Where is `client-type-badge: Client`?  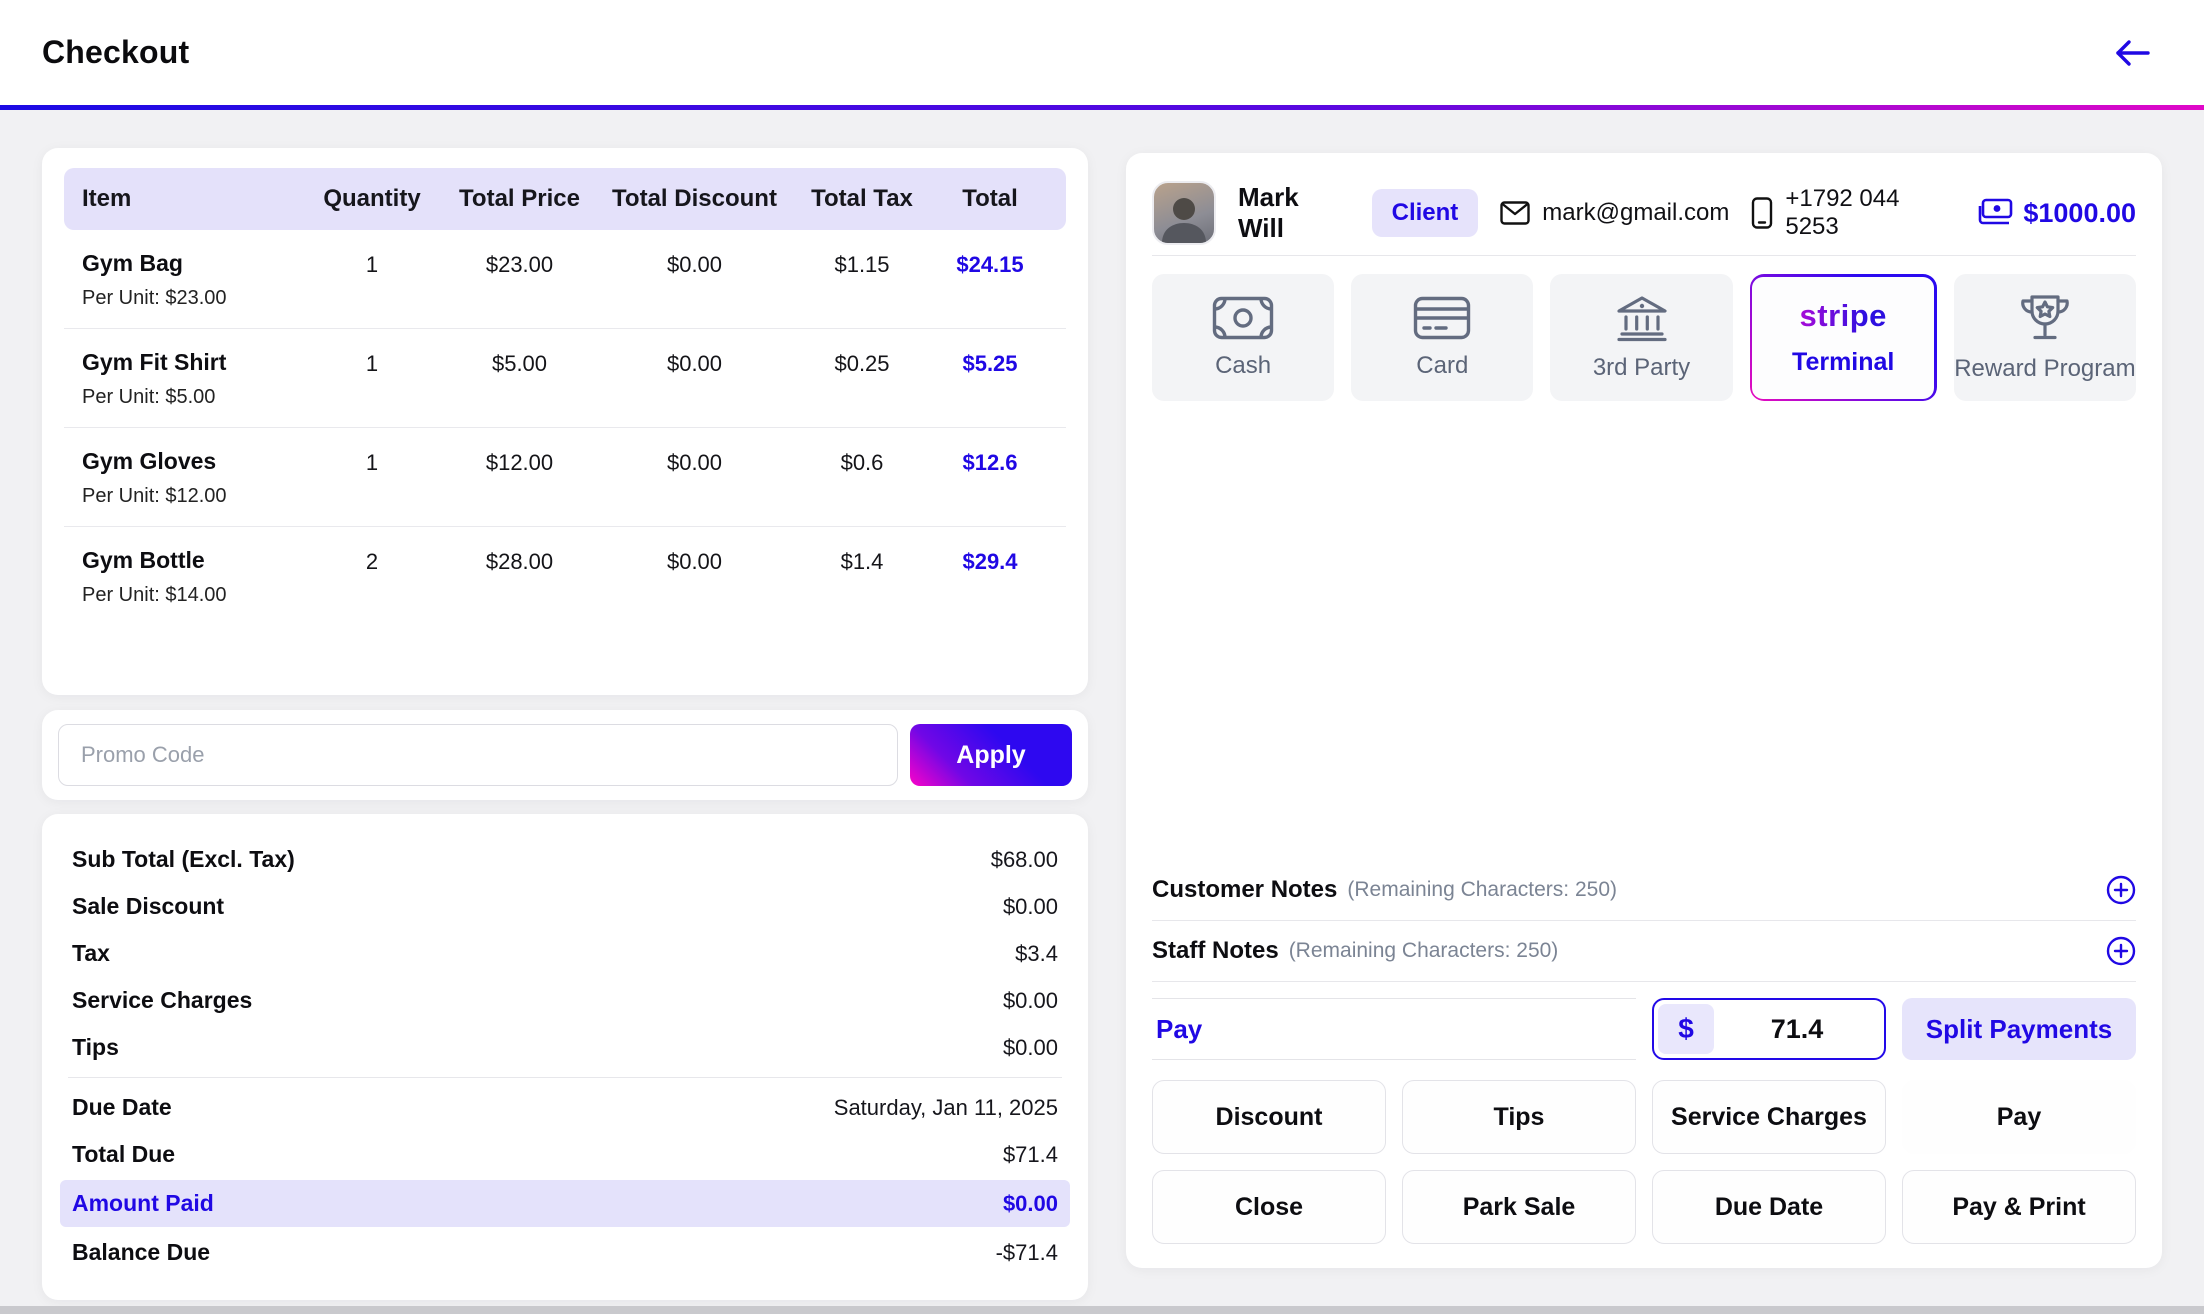
client-type-badge: Client is located at coordinates (1425, 213).